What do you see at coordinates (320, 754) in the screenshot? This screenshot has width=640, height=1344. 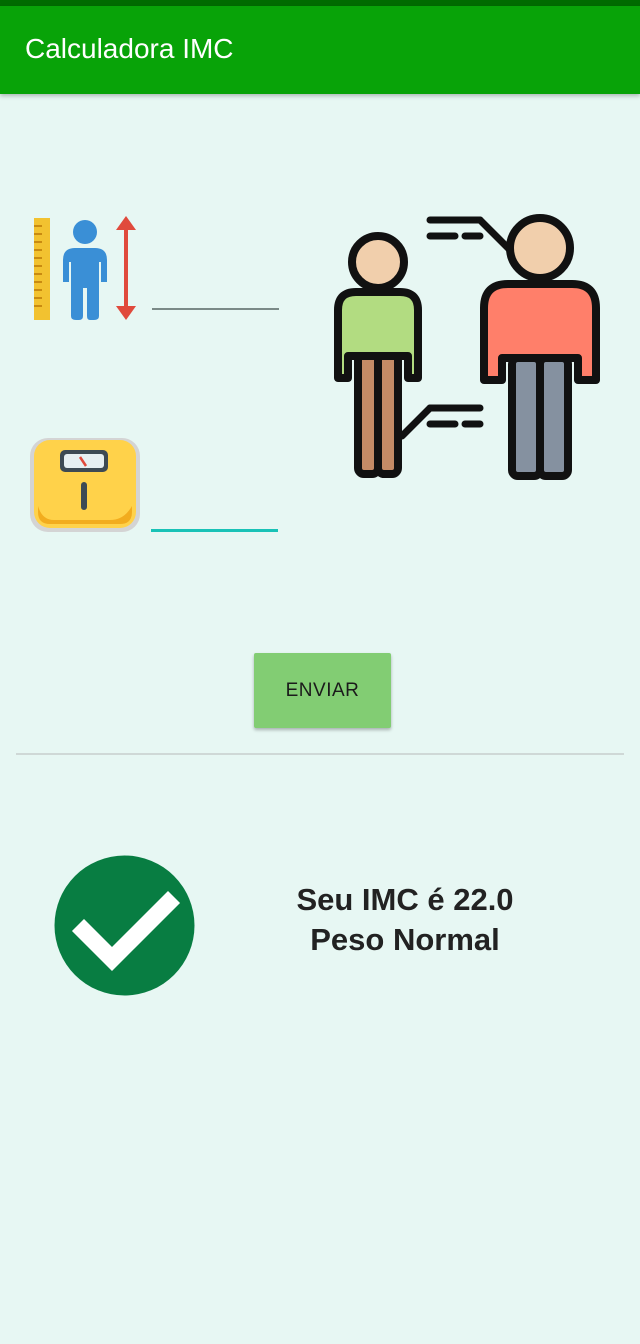 I see `divider` at bounding box center [320, 754].